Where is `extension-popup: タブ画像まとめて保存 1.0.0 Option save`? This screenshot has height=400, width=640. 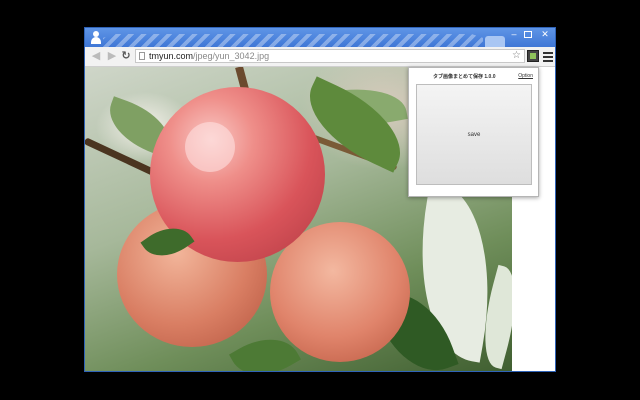
extension-popup: タブ画像まとめて保存 1.0.0 Option save is located at coordinates (473, 132).